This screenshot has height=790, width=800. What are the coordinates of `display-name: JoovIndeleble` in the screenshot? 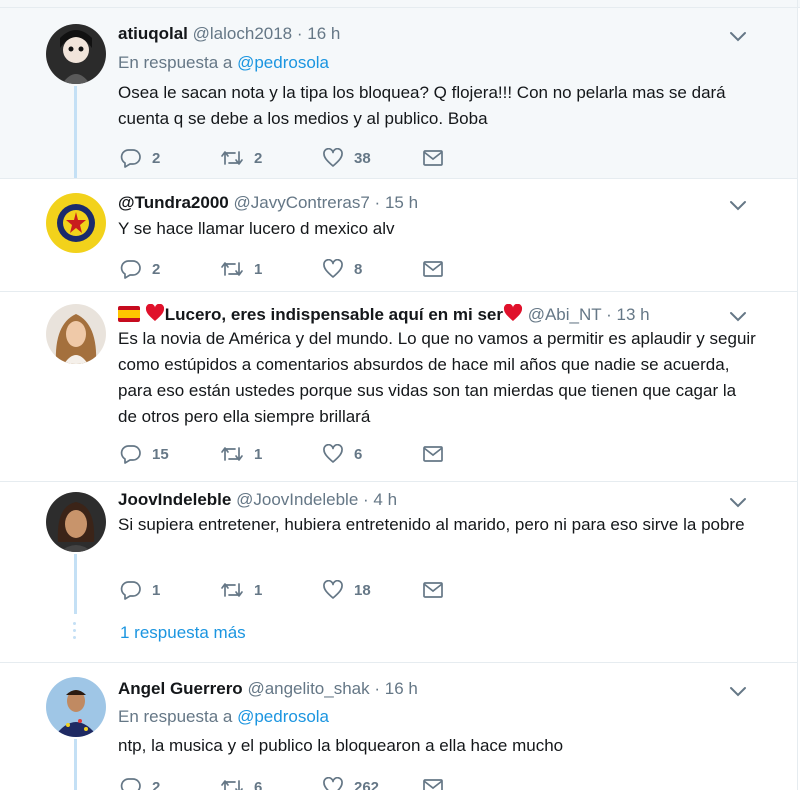 It's located at (174, 499).